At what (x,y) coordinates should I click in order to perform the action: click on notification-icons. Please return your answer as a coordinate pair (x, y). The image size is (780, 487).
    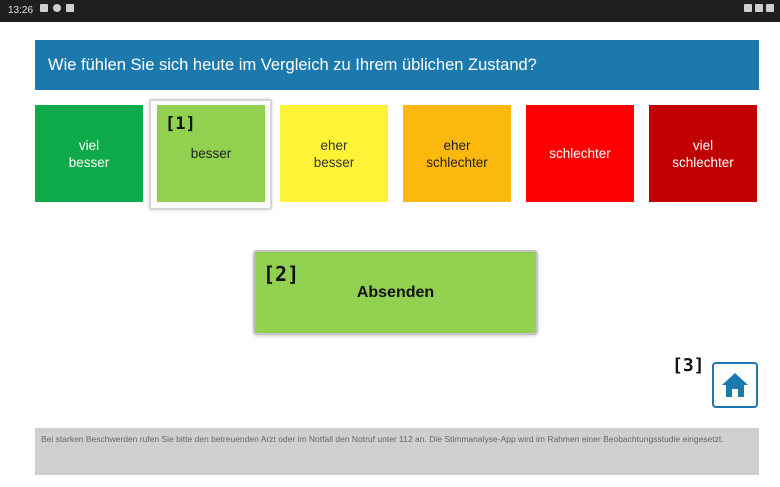
    Looking at the image, I should click on (57, 8).